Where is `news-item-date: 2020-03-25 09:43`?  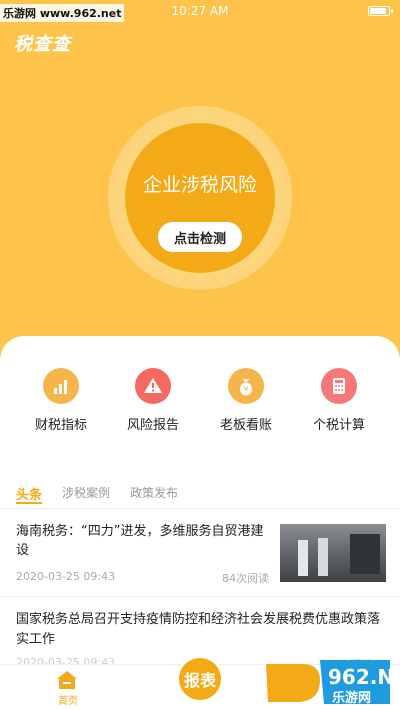 news-item-date: 2020-03-25 09:43 is located at coordinates (66, 576).